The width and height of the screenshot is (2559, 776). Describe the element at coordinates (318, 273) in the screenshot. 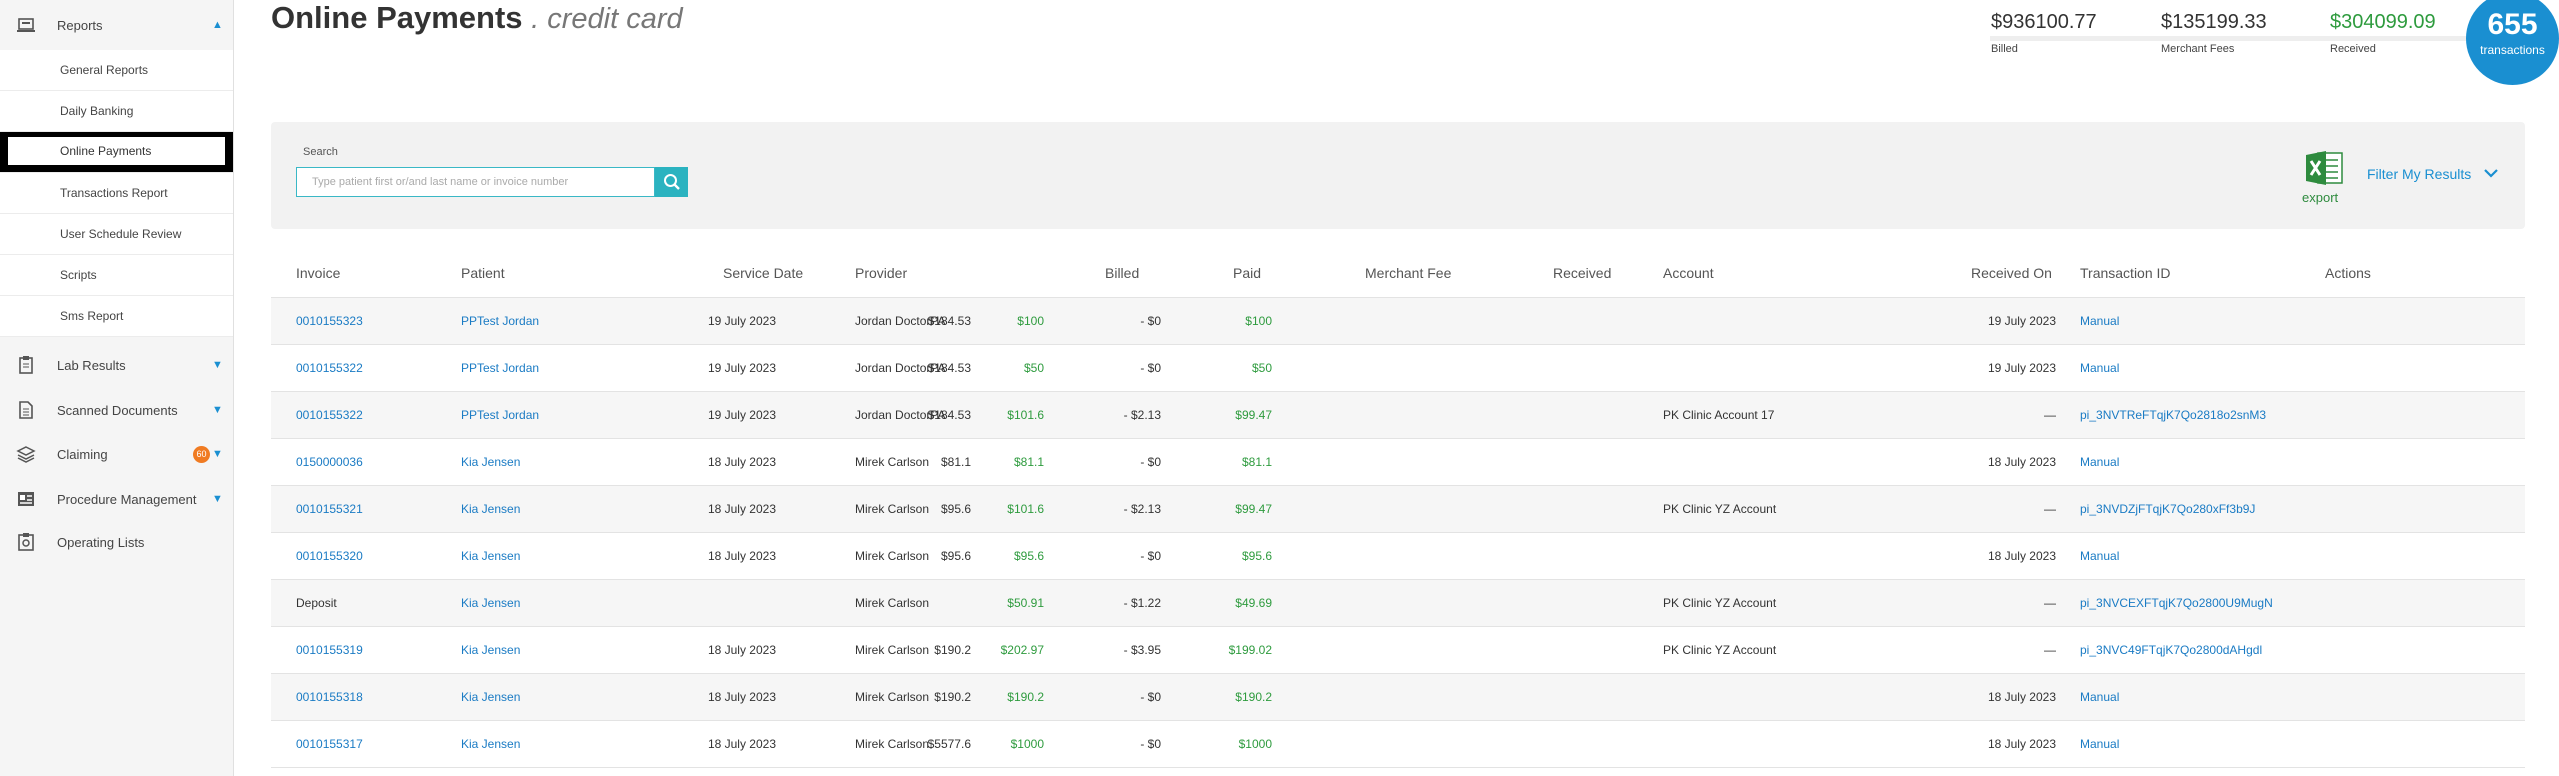

I see `column-header-invoice: Invoice` at that location.